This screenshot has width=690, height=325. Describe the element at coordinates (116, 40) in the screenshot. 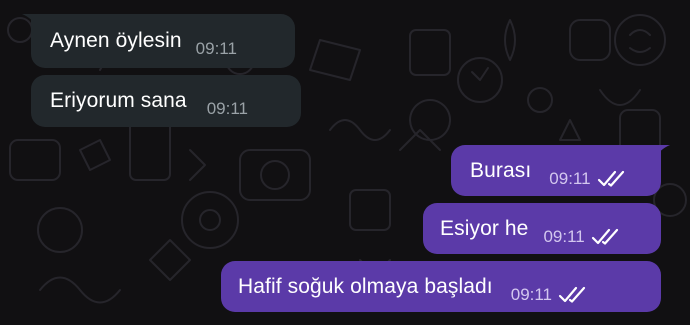

I see `message-text: Aynen öylesin` at that location.